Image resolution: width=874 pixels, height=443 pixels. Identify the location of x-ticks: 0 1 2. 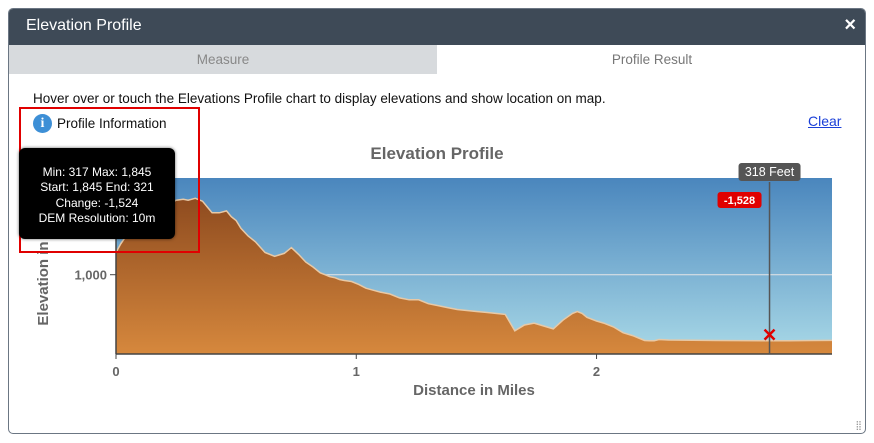
(356, 366).